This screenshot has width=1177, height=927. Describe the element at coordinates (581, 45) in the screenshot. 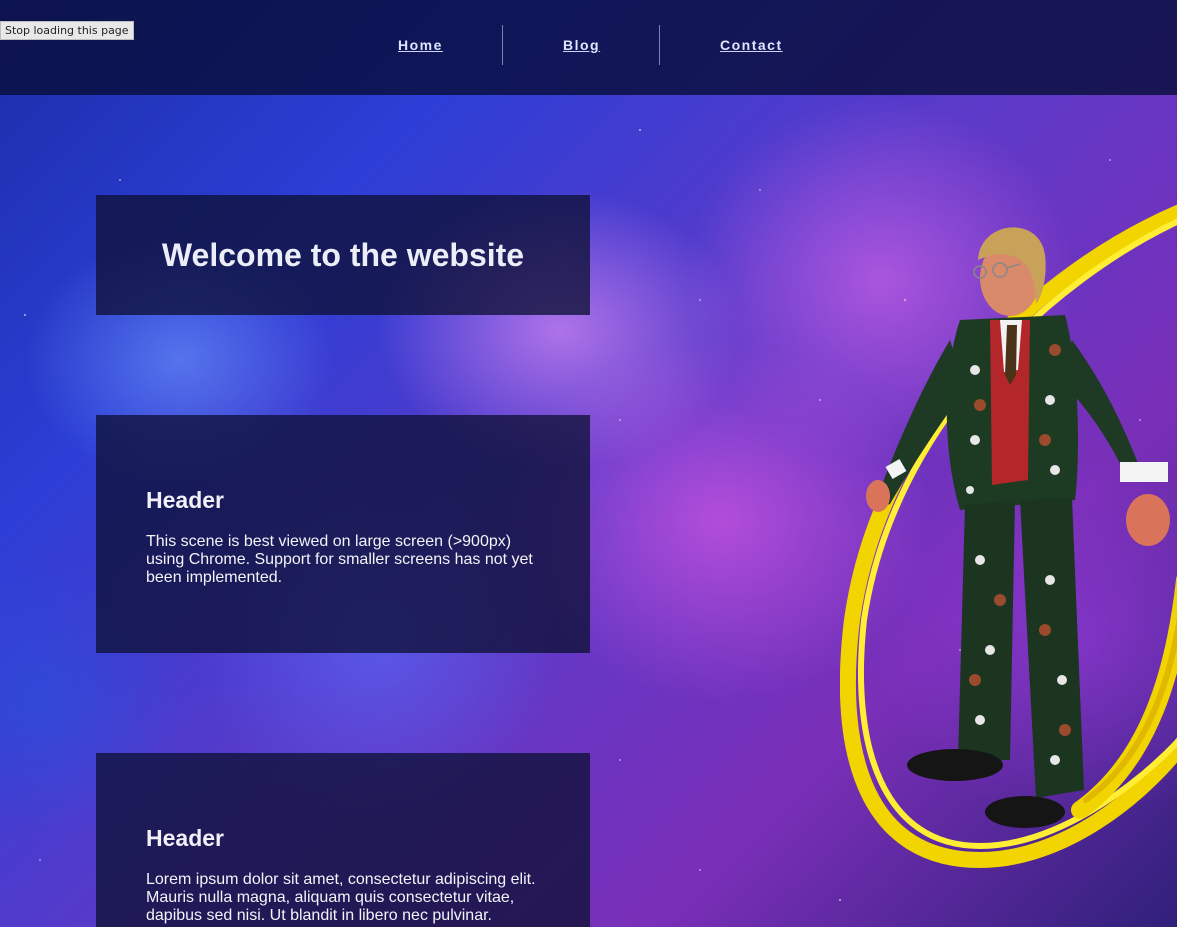

I see `nav-blog-link: Blog` at that location.